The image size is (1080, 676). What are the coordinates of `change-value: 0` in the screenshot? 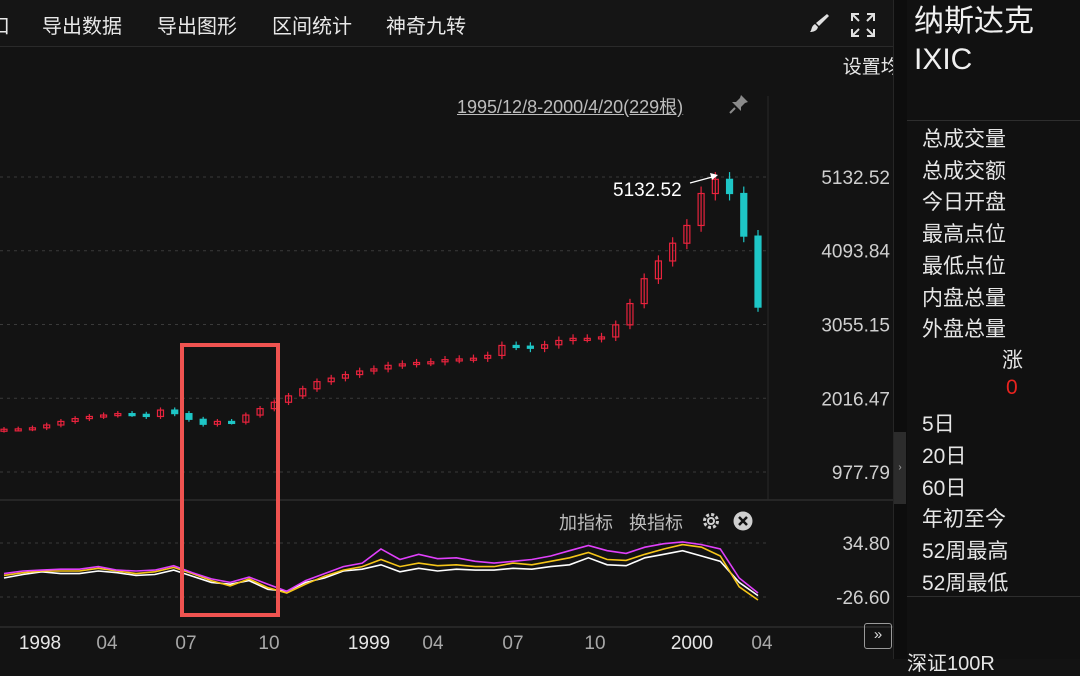 It's located at (1012, 387).